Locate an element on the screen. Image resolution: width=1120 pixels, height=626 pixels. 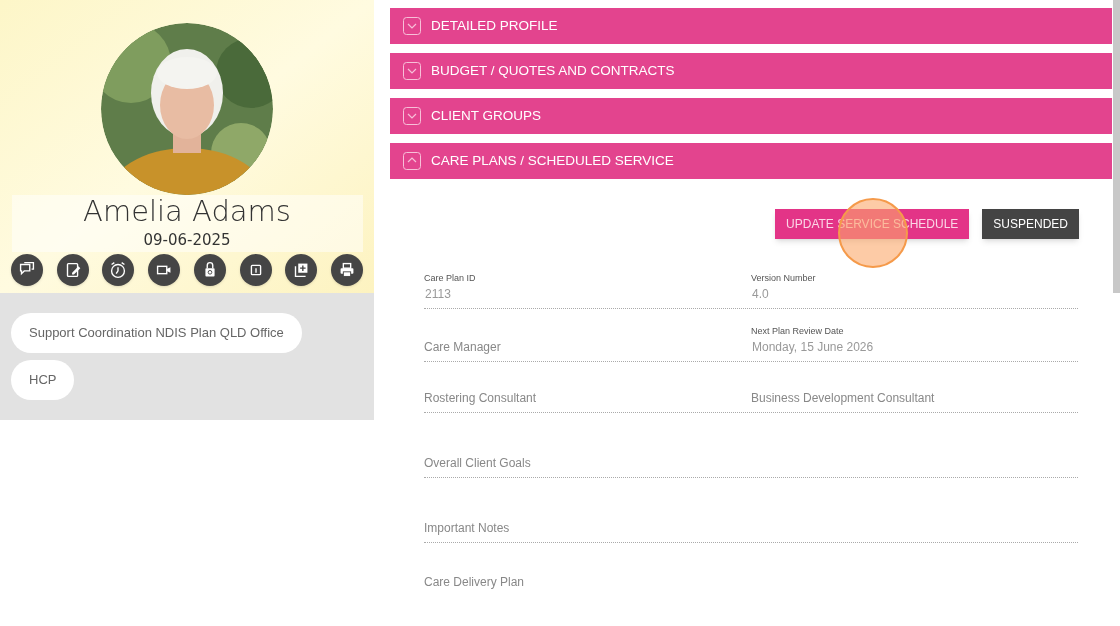
status-button: SUSPENDED is located at coordinates (1030, 224).